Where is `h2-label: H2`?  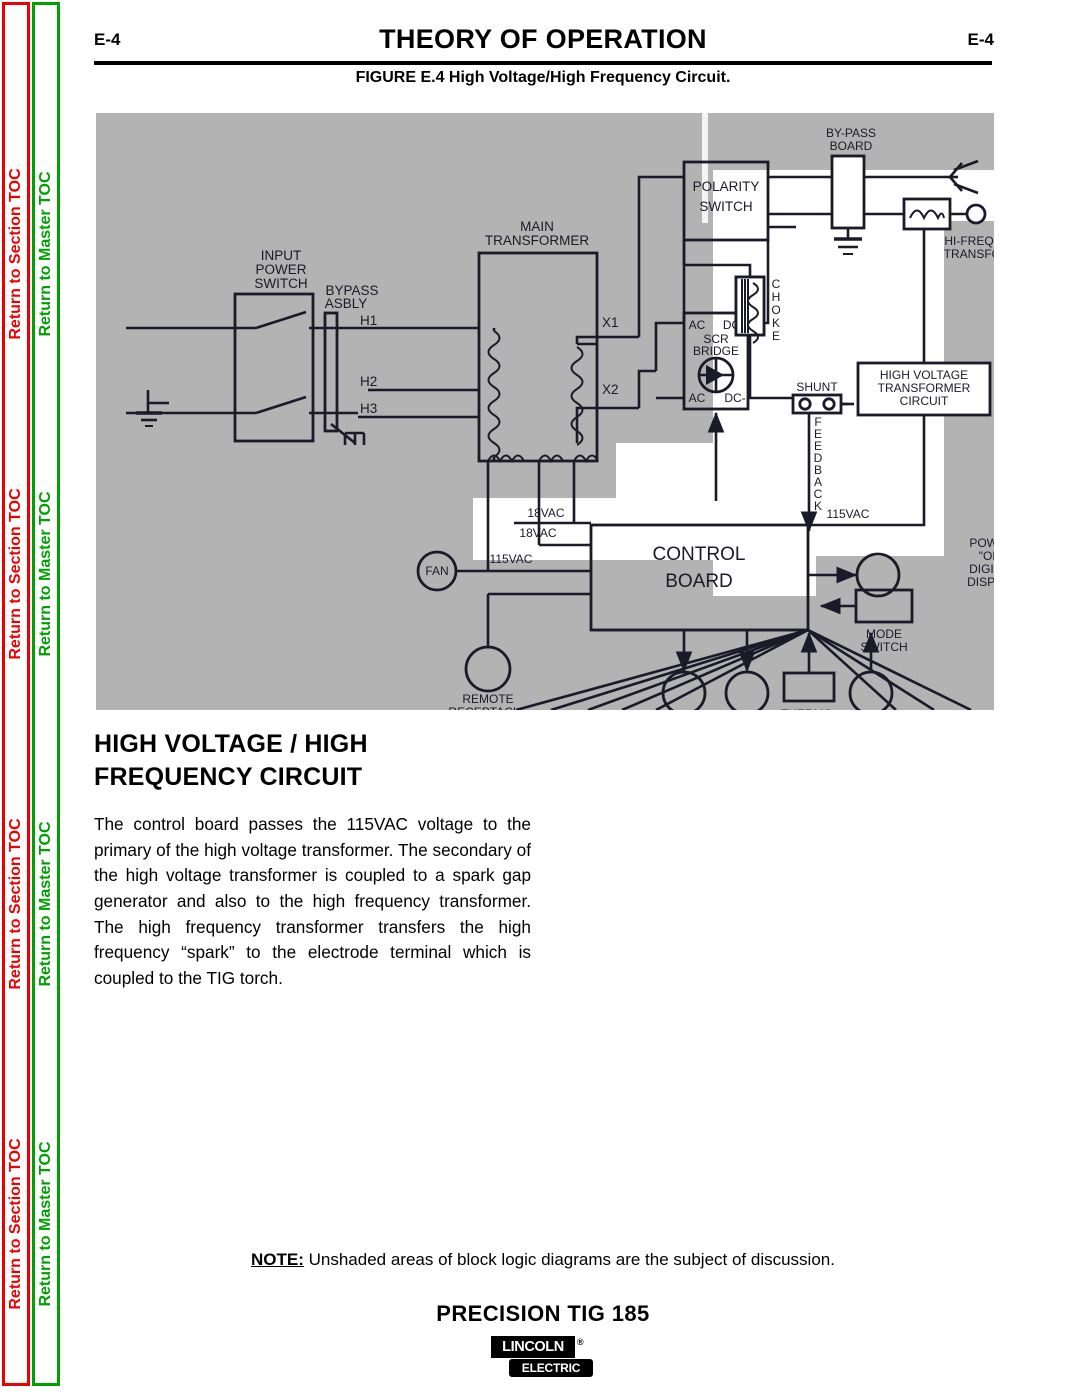 h2-label: H2 is located at coordinates (368, 381).